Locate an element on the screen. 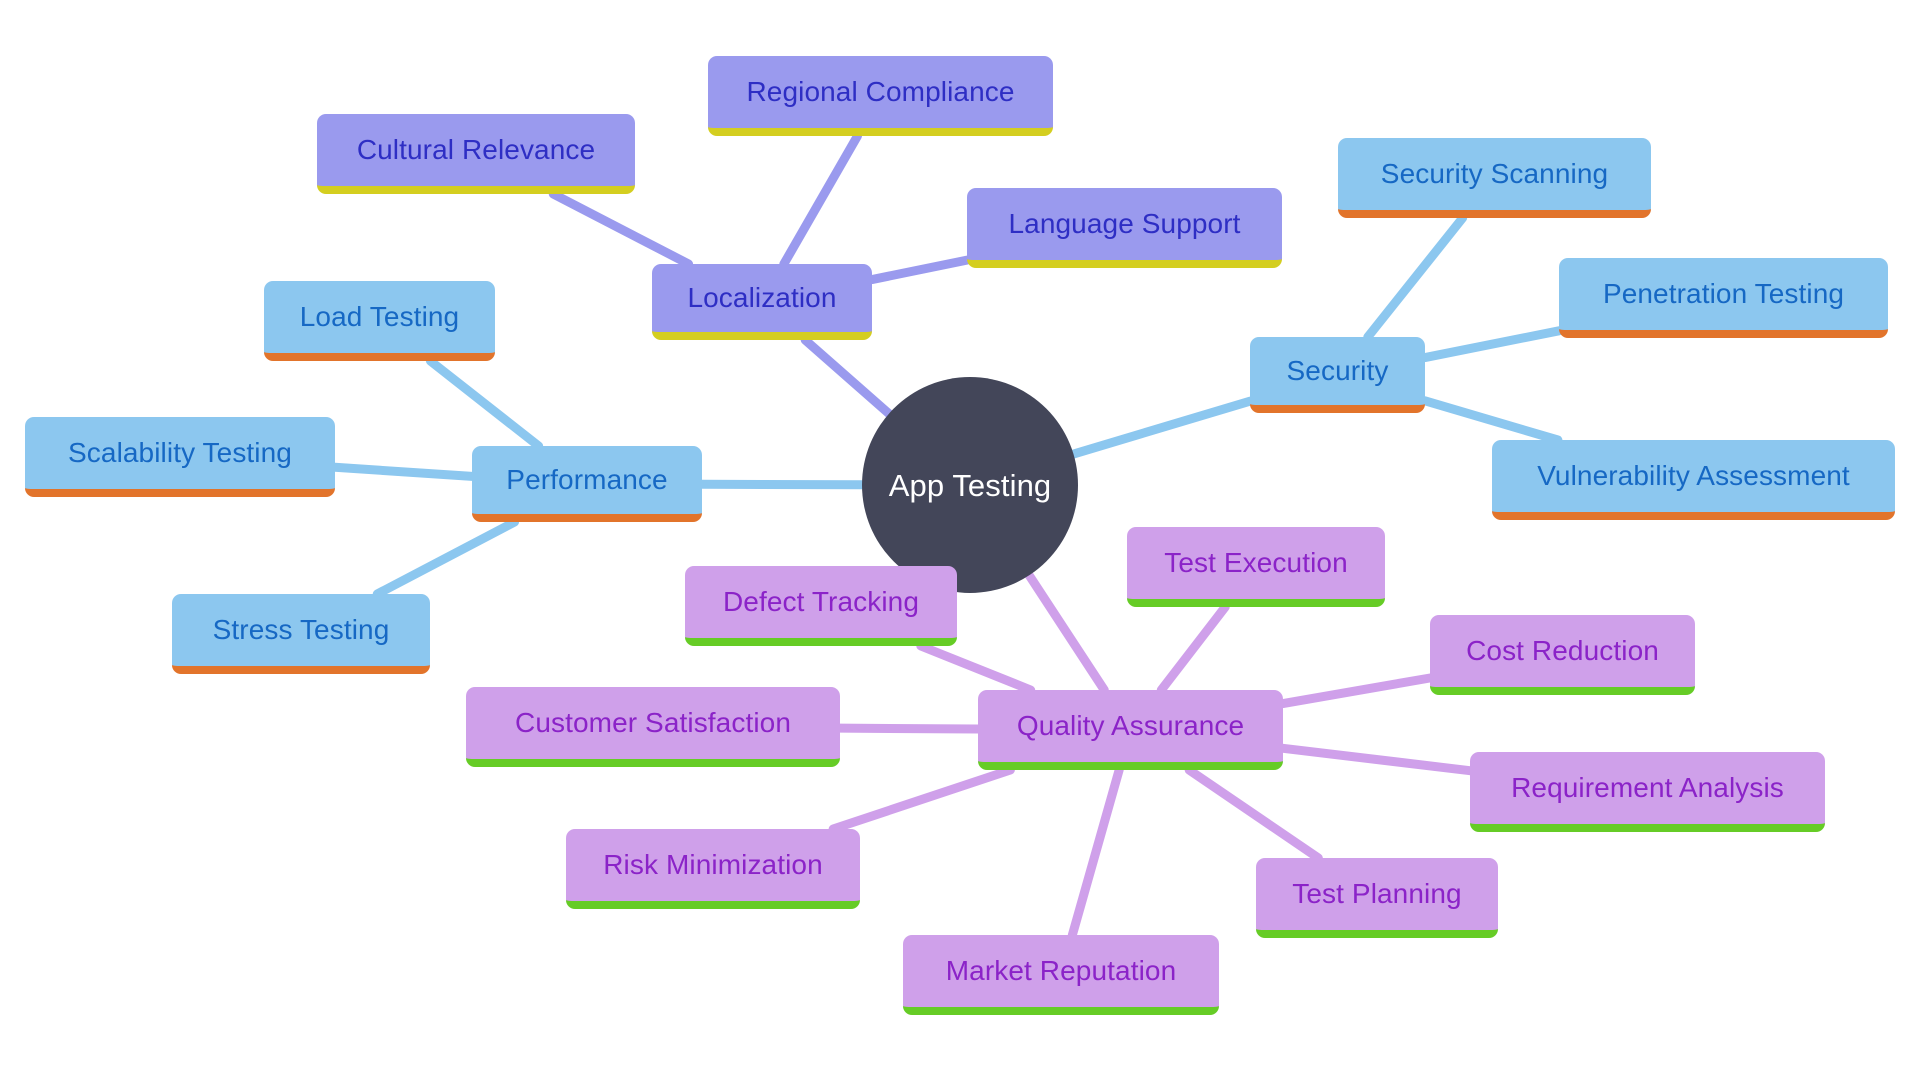 This screenshot has height=1080, width=1920. node-label-root: App Testing is located at coordinates (970, 485).